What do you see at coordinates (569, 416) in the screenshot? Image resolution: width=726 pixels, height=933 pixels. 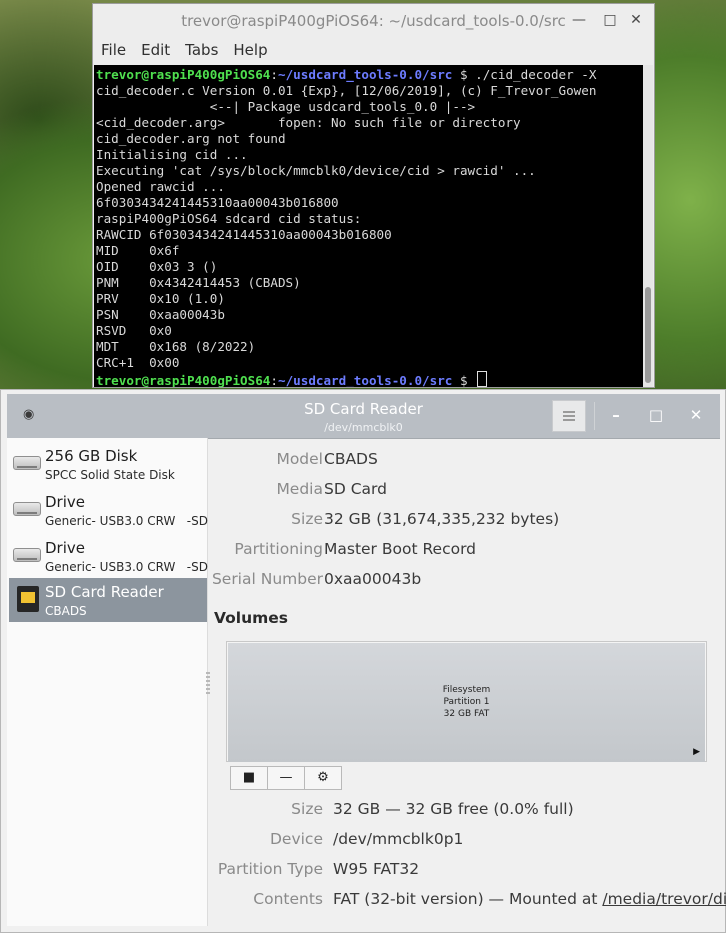 I see `hamburger-menu-icon` at bounding box center [569, 416].